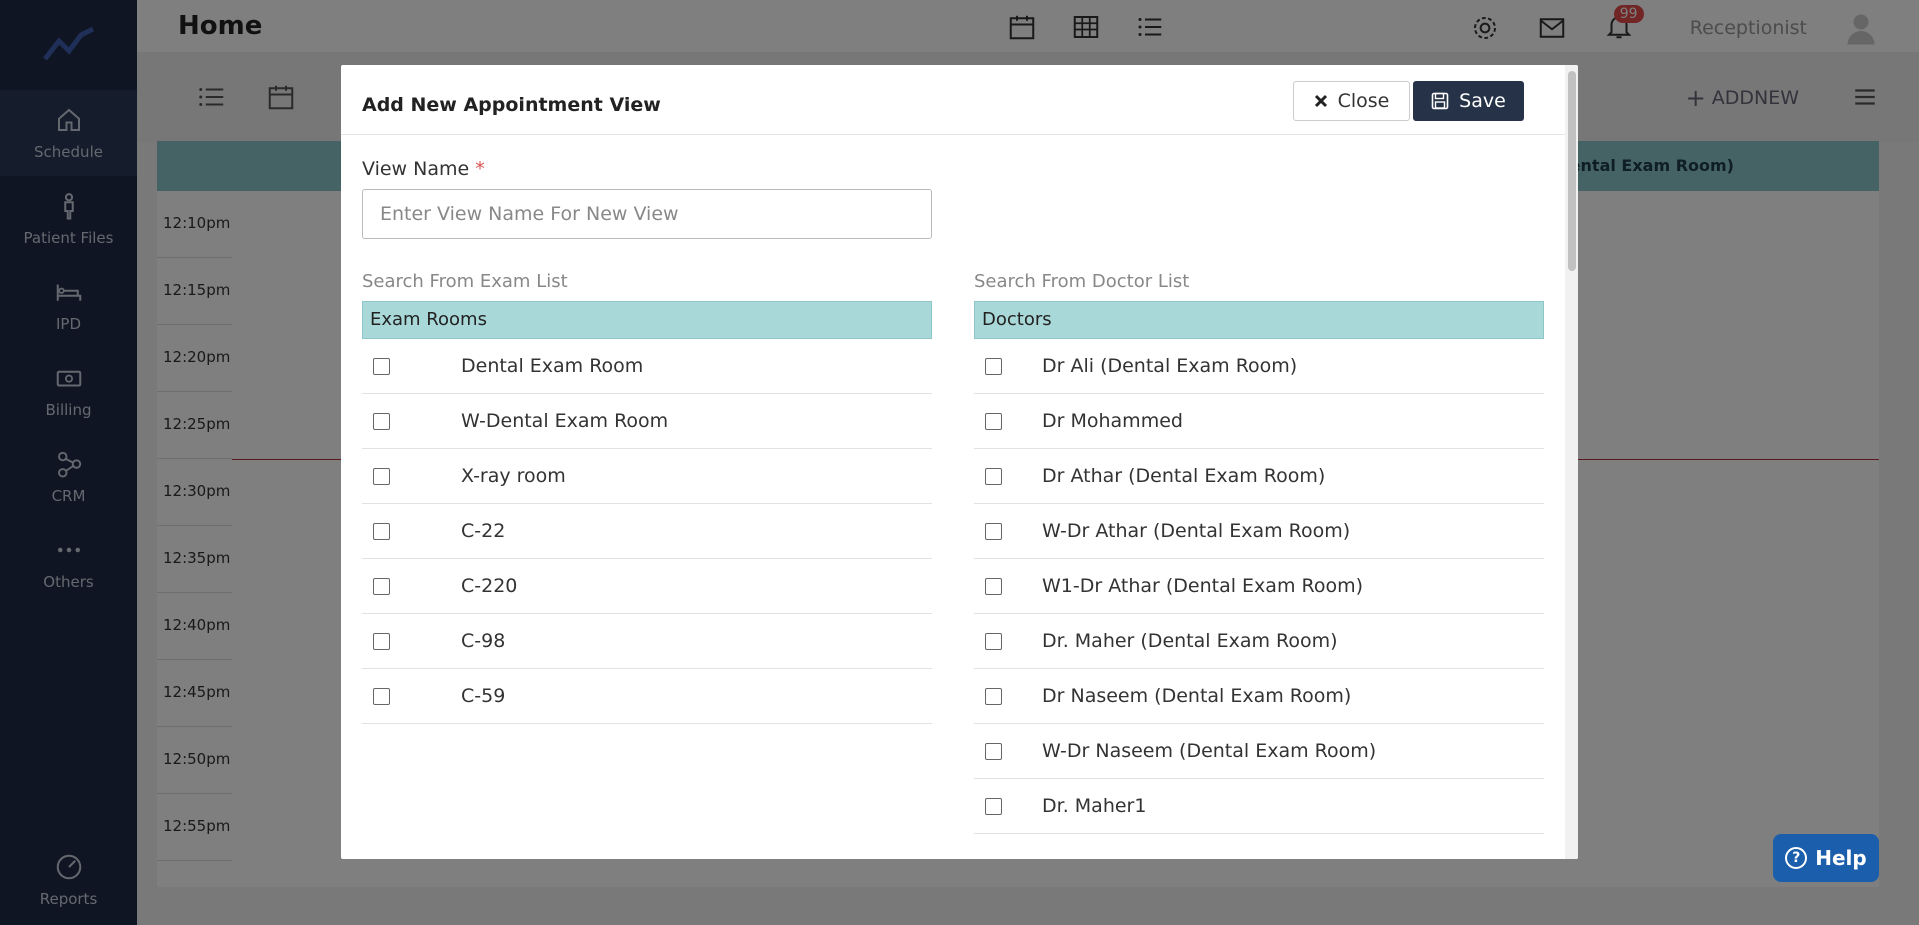 The width and height of the screenshot is (1919, 925). Describe the element at coordinates (647, 214) in the screenshot. I see `view-name-input` at that location.